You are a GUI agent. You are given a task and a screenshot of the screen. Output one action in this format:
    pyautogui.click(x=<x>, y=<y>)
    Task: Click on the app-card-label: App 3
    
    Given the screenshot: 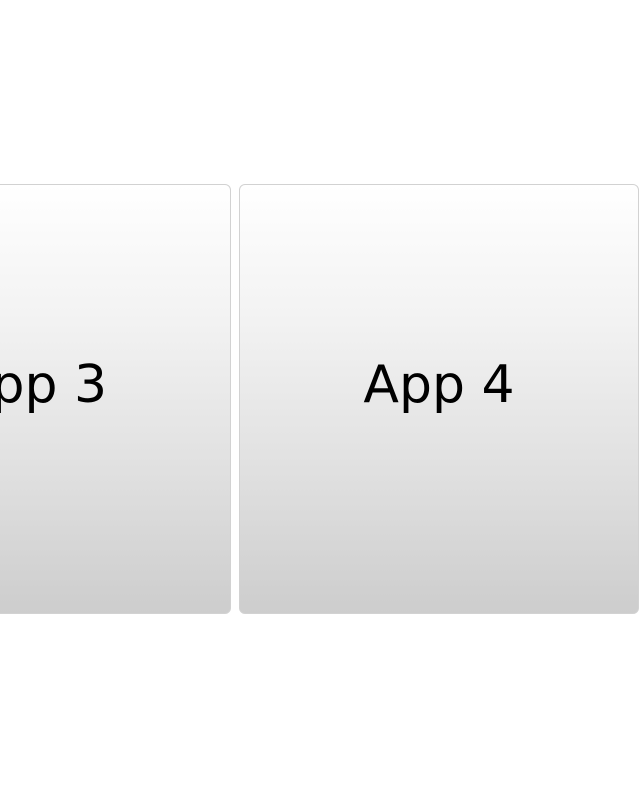 What is the action you would take?
    pyautogui.click(x=54, y=385)
    